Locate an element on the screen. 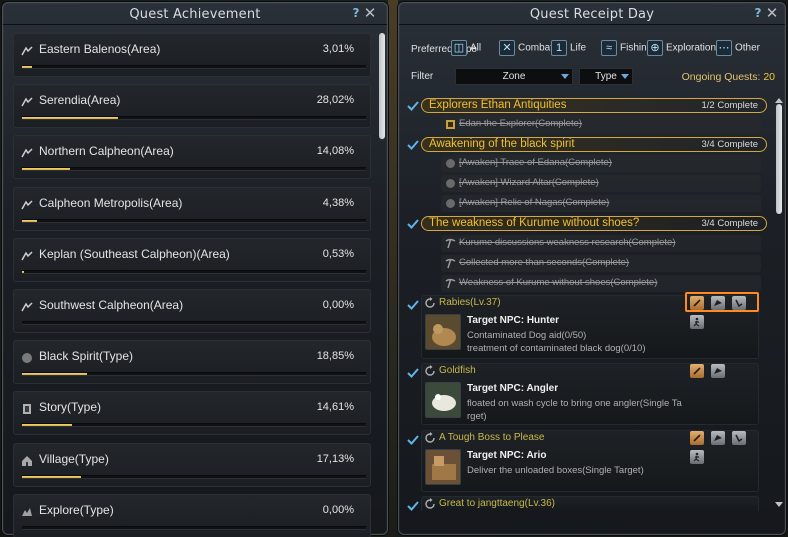 The width and height of the screenshot is (788, 537). explore-icon is located at coordinates (27, 509).